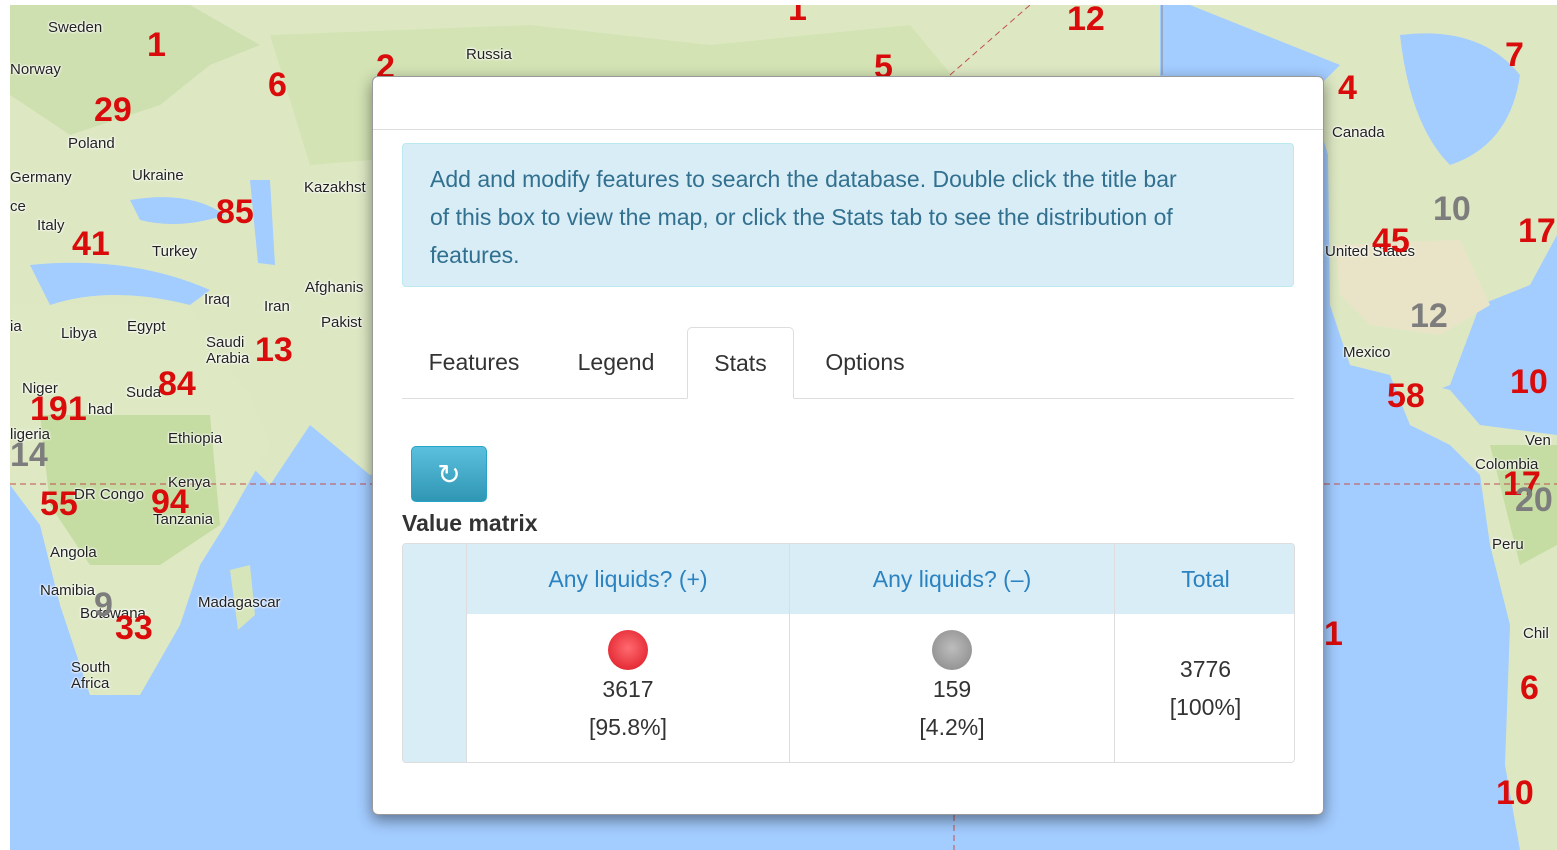 The width and height of the screenshot is (1557, 850). Describe the element at coordinates (1347, 88) in the screenshot. I see `count-marker: 4` at that location.